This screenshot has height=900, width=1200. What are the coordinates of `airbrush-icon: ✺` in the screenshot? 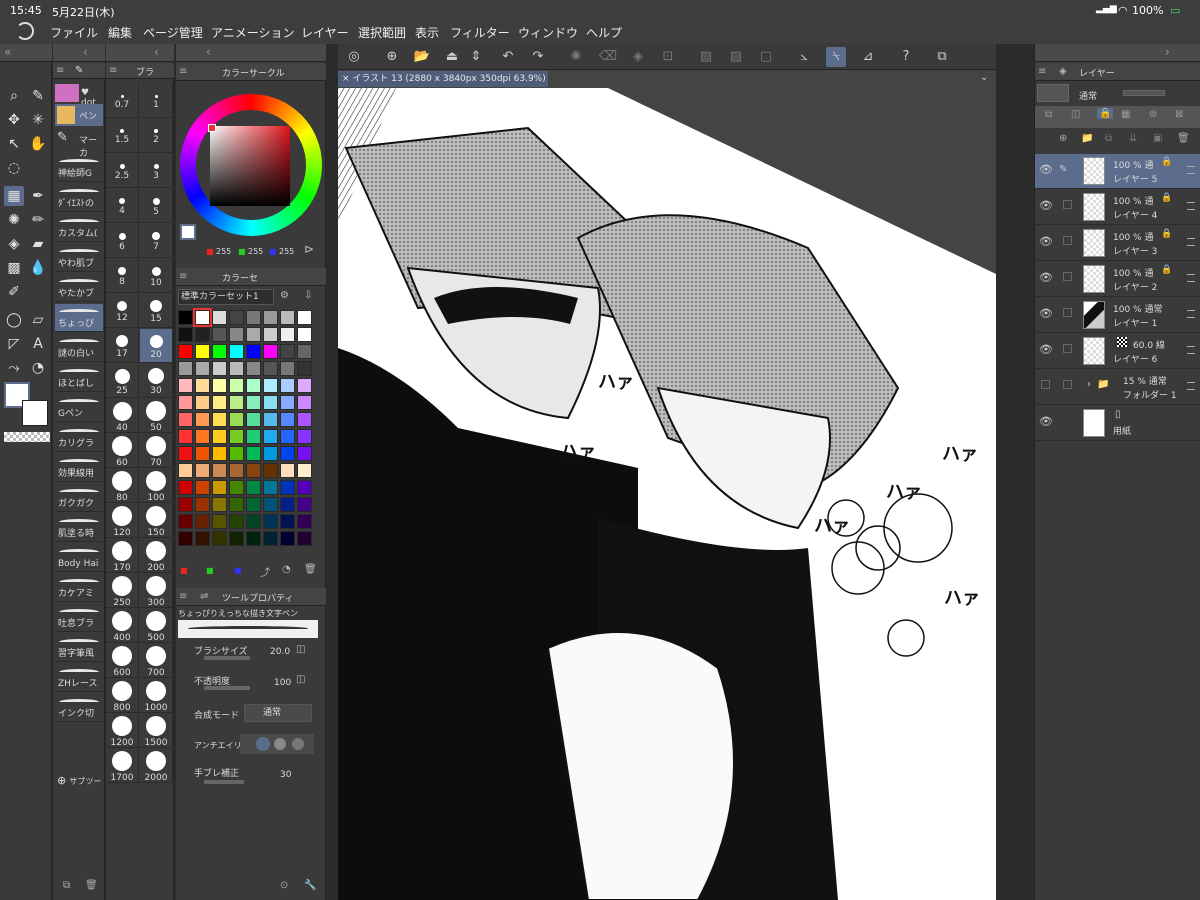 It's located at (14, 220).